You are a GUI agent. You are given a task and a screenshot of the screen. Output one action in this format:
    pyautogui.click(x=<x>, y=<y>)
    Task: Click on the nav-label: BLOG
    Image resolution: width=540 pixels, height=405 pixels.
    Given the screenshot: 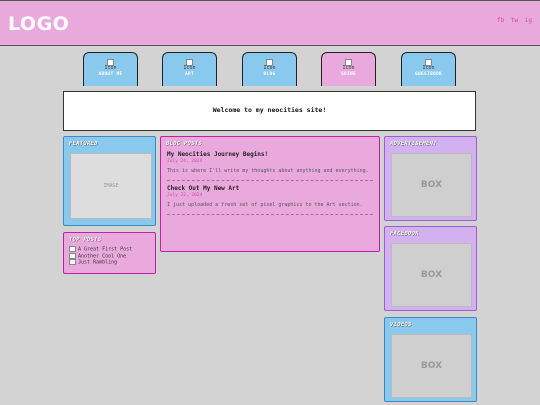 What is the action you would take?
    pyautogui.click(x=269, y=74)
    